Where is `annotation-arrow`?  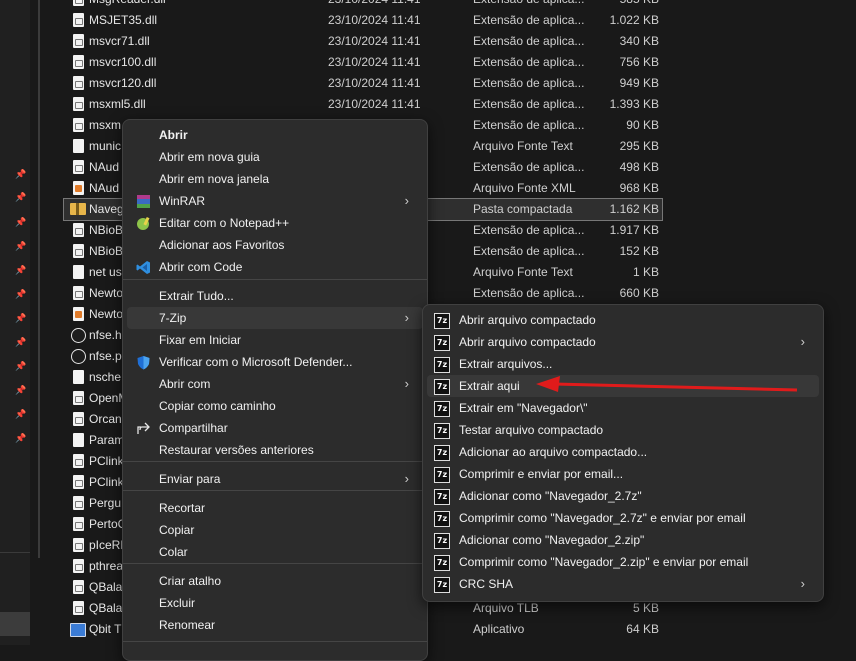 annotation-arrow is located at coordinates (667, 384).